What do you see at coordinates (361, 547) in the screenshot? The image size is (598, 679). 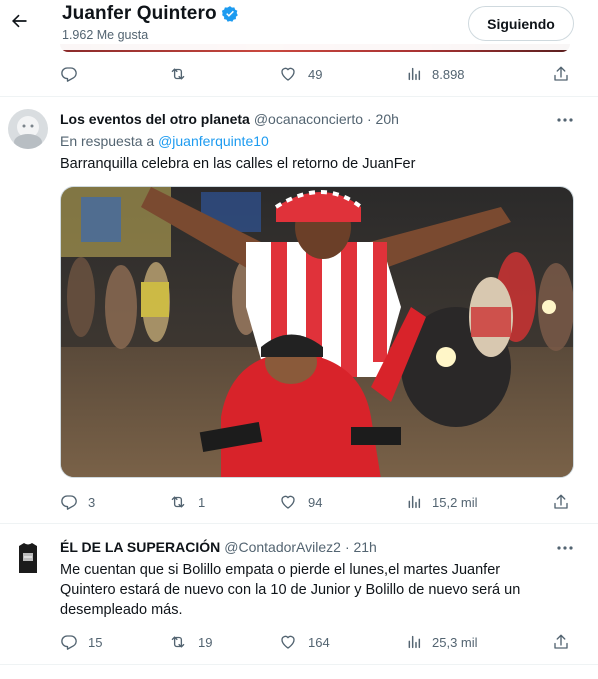 I see `tweet-time: · 21h` at bounding box center [361, 547].